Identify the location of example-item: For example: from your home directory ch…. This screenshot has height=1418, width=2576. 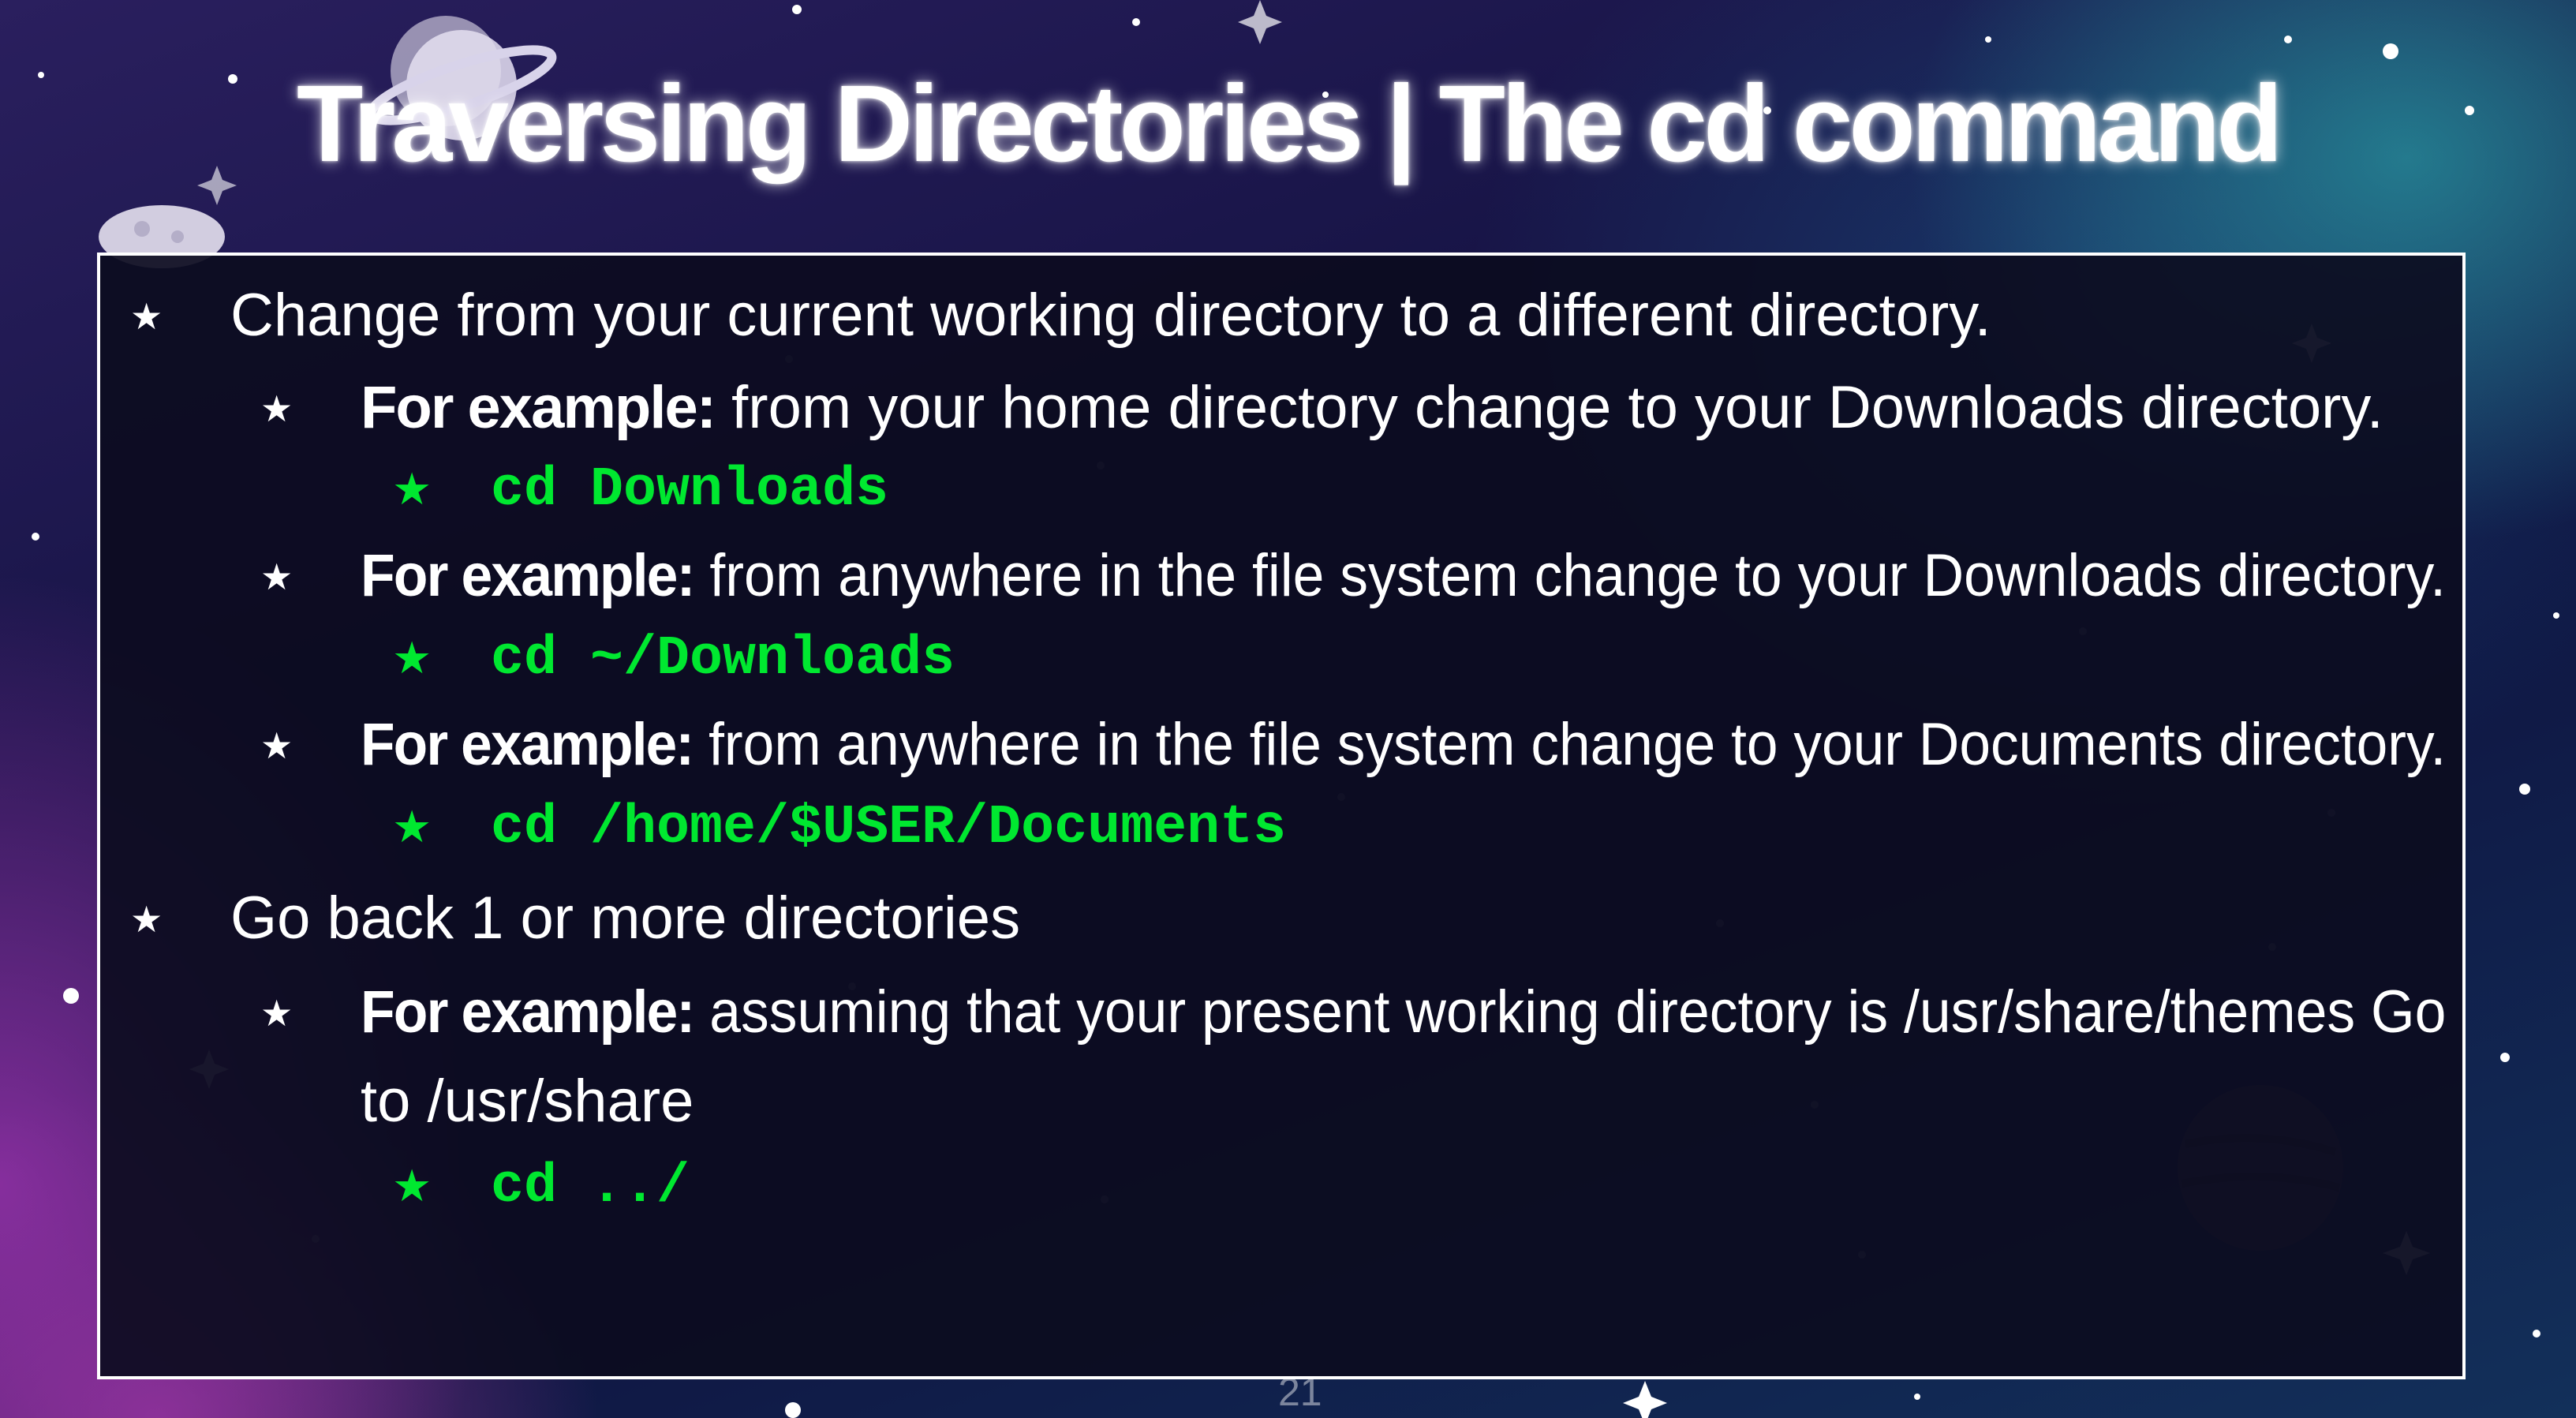
(1372, 408).